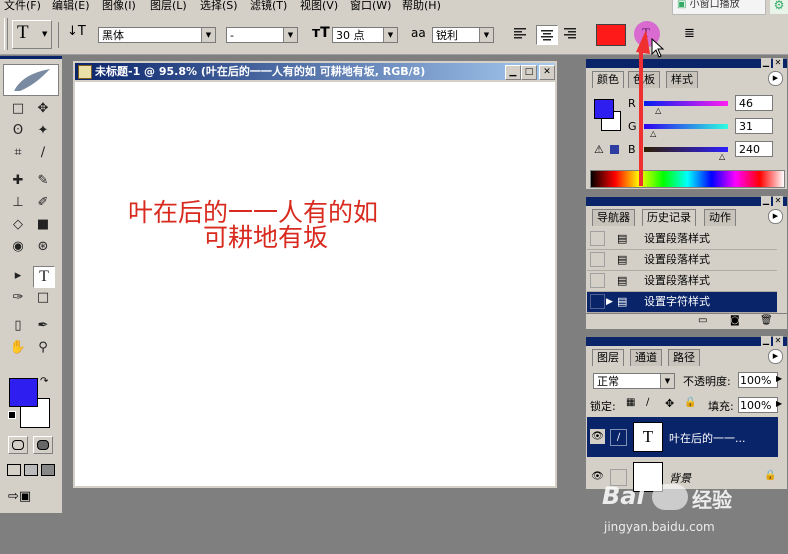  What do you see at coordinates (119, 6) in the screenshot?
I see `menu-image: 图像(I)` at bounding box center [119, 6].